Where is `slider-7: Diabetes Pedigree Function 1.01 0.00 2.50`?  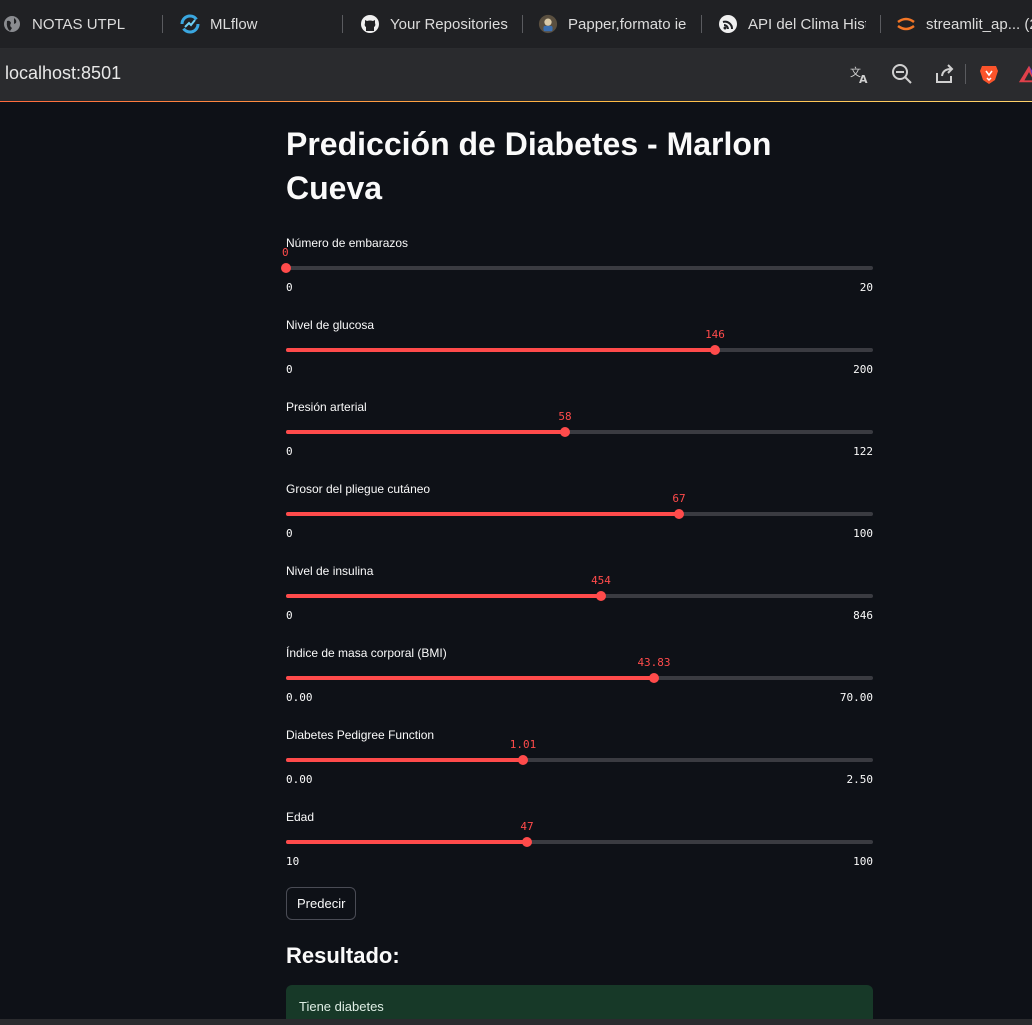
slider-7: Diabetes Pedigree Function 1.01 0.00 2.50 is located at coordinates (579, 763).